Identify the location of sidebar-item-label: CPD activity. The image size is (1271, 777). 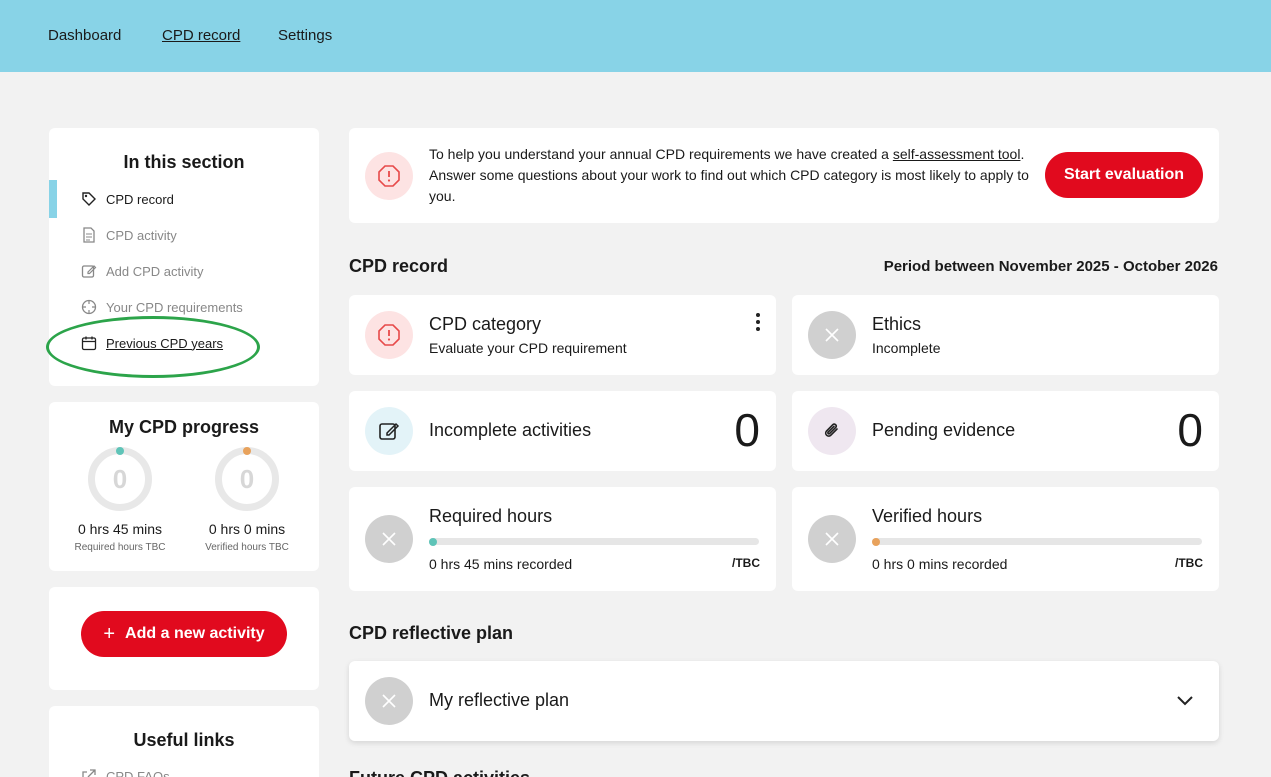
(141, 235).